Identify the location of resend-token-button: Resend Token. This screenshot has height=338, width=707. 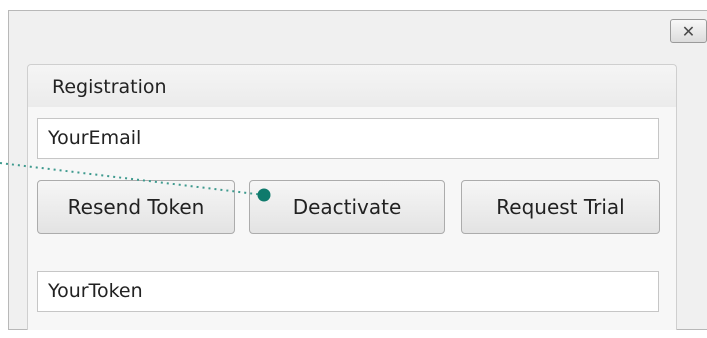
(136, 207).